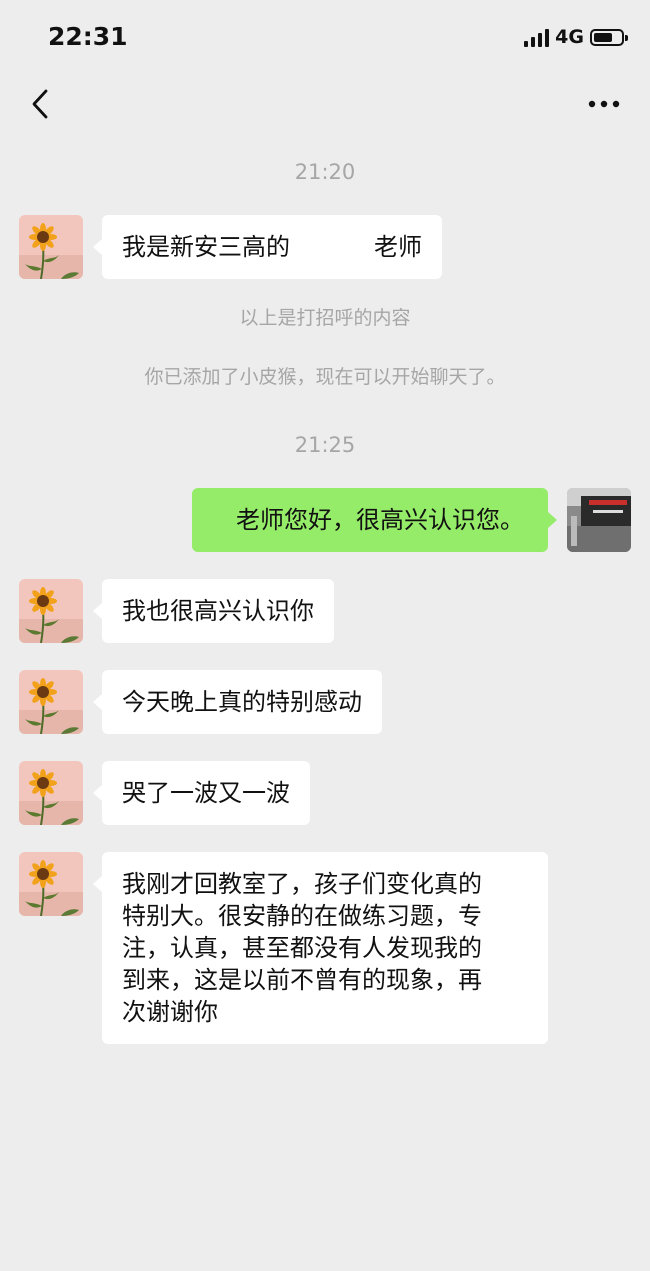 The height and width of the screenshot is (1271, 650). I want to click on timestamp-row: 21:20, so click(325, 172).